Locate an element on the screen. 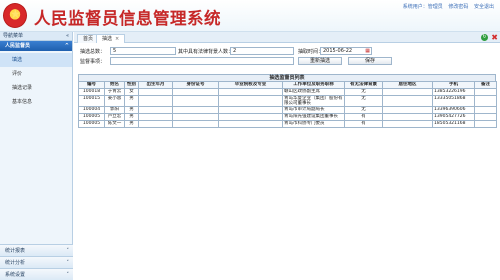 The width and height of the screenshot is (500, 280). col-header-employer: 工作单位及职务职称 is located at coordinates (313, 85).